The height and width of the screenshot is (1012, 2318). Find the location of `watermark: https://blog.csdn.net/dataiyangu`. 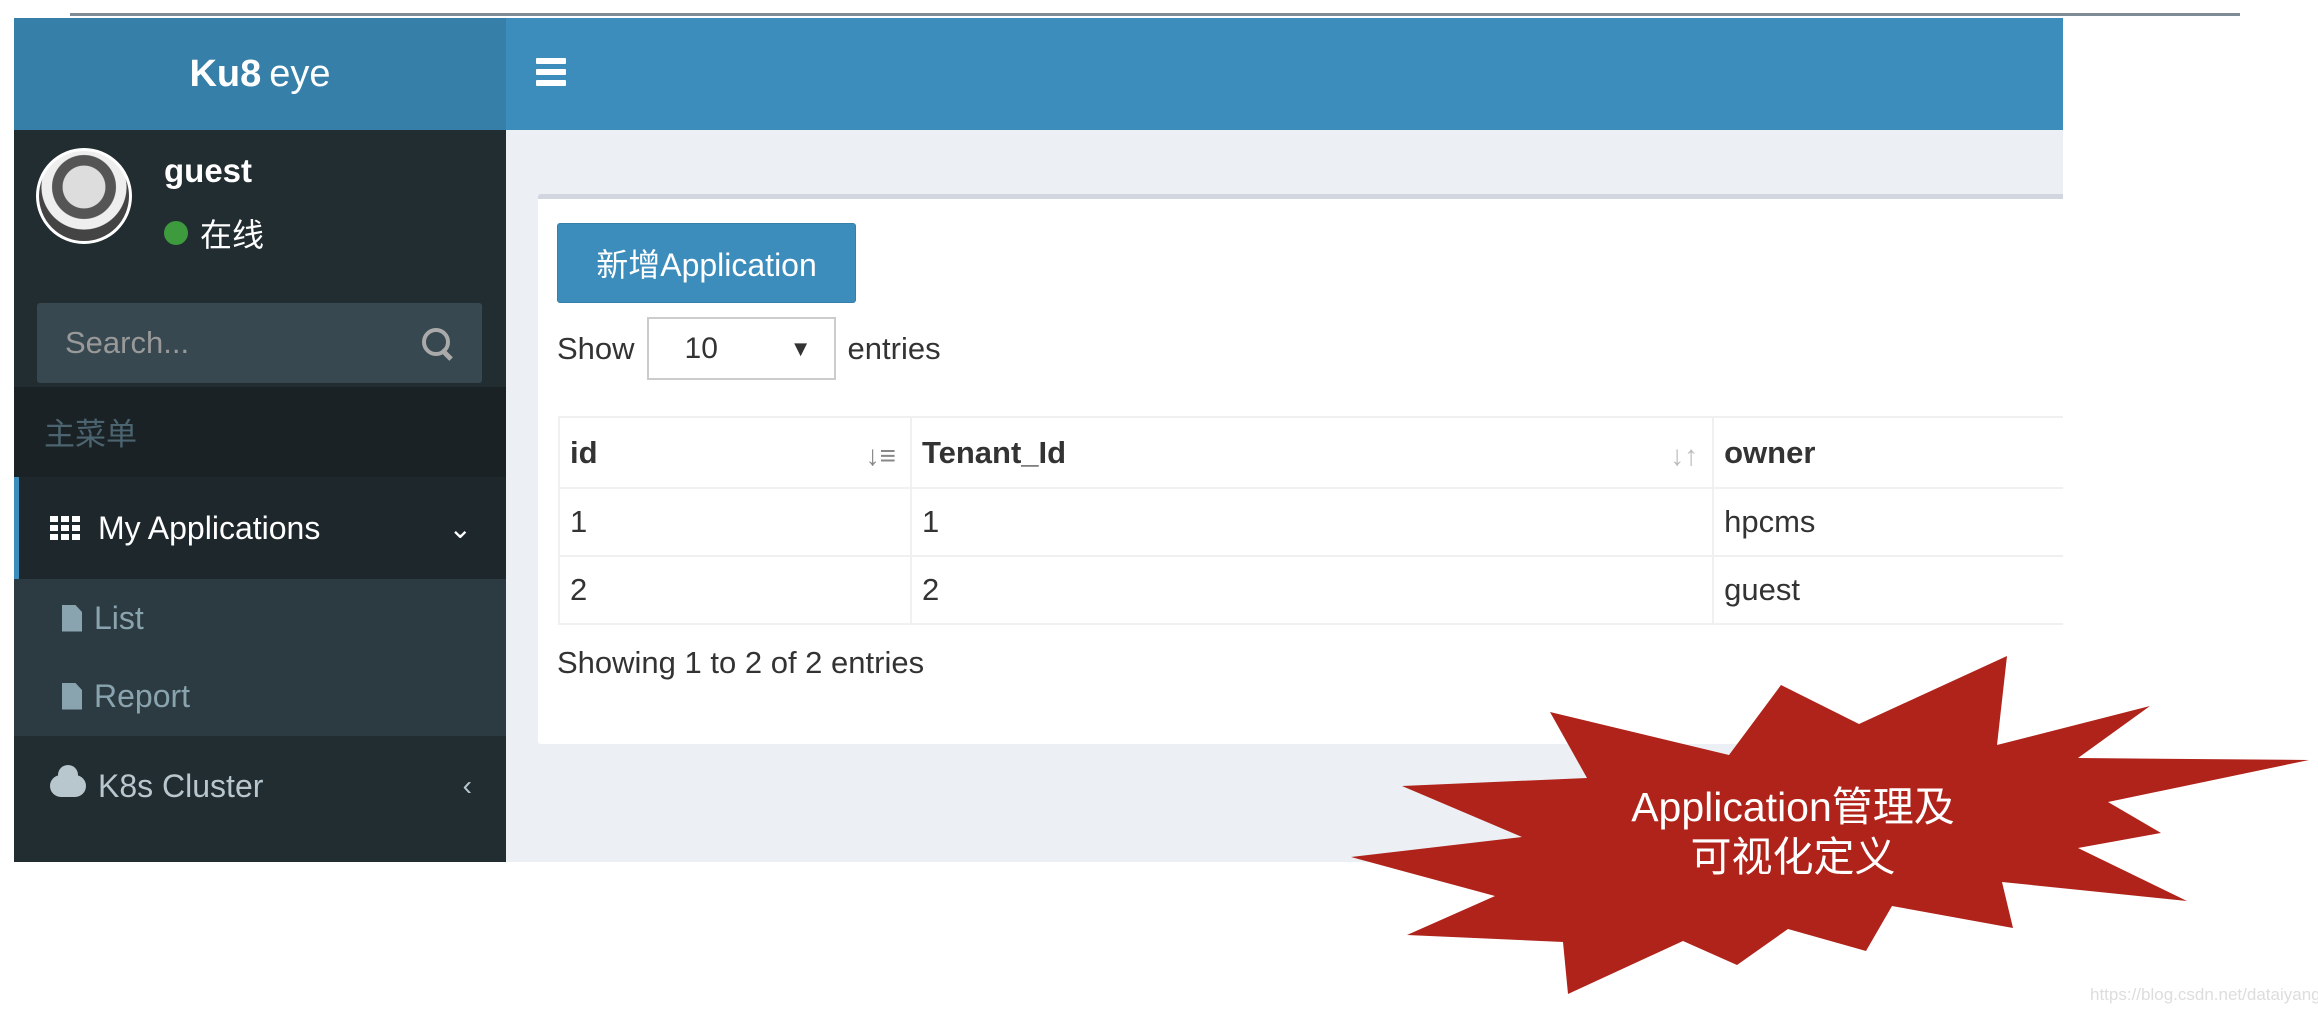

watermark: https://blog.csdn.net/dataiyangu is located at coordinates (2204, 994).